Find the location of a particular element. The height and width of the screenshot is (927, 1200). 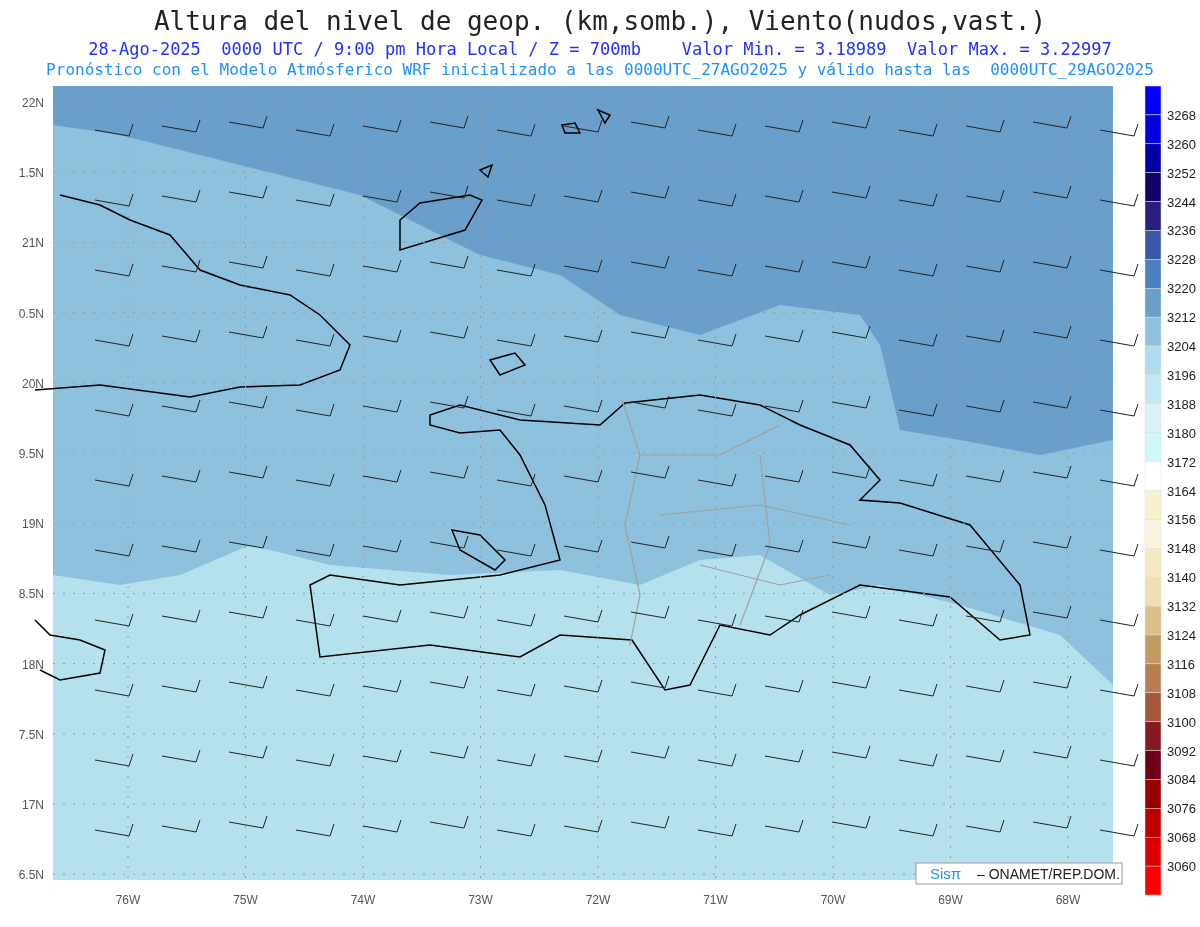

colorbar-label: 3188 is located at coordinates (1181, 404).